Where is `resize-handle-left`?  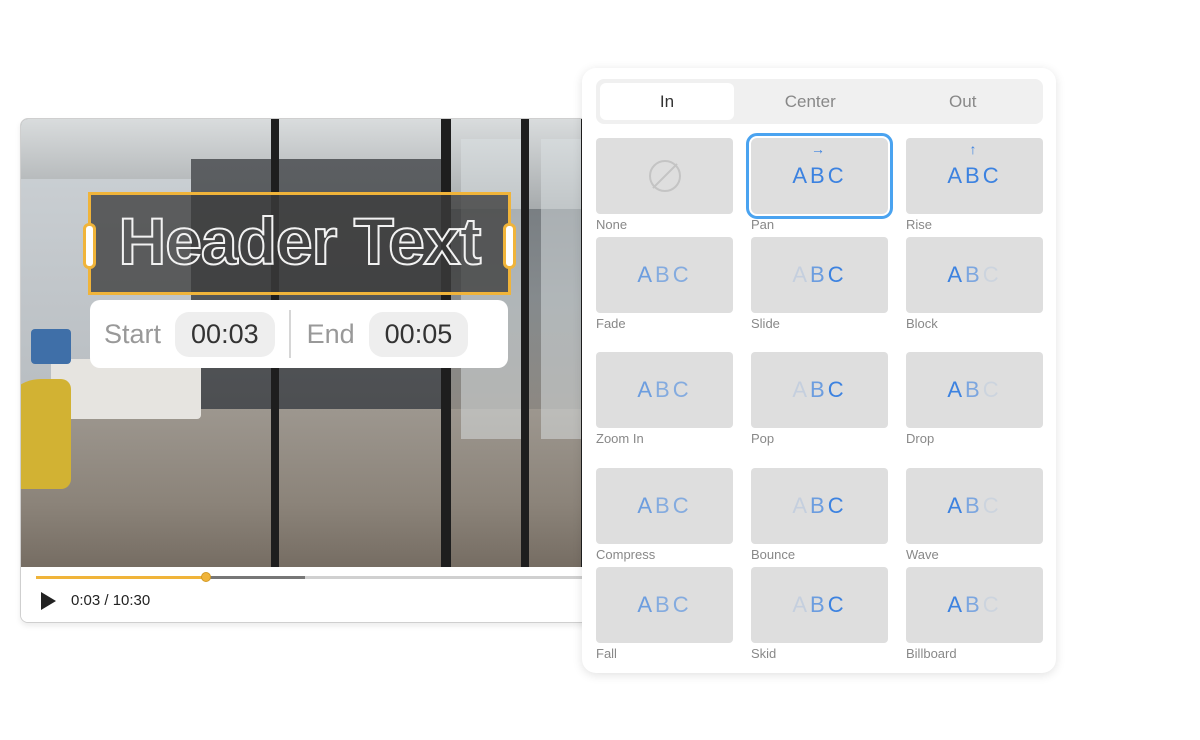 resize-handle-left is located at coordinates (89, 246).